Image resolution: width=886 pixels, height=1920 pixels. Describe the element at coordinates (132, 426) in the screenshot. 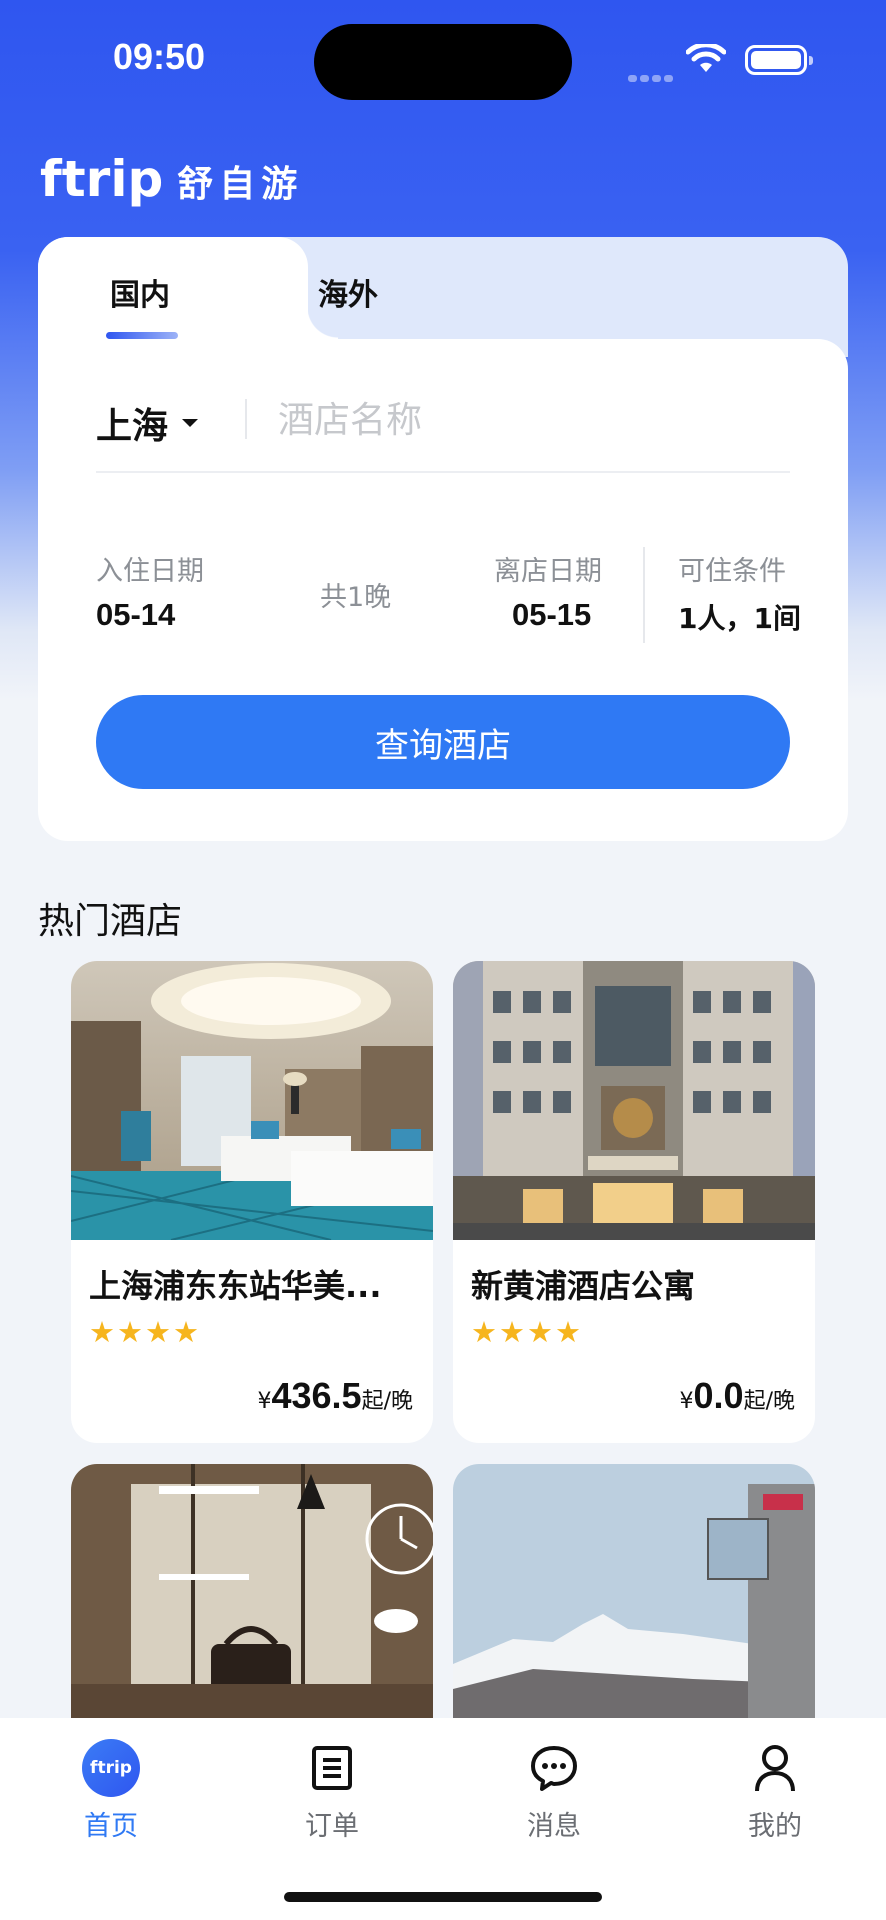

I see `city-label: 上海` at that location.